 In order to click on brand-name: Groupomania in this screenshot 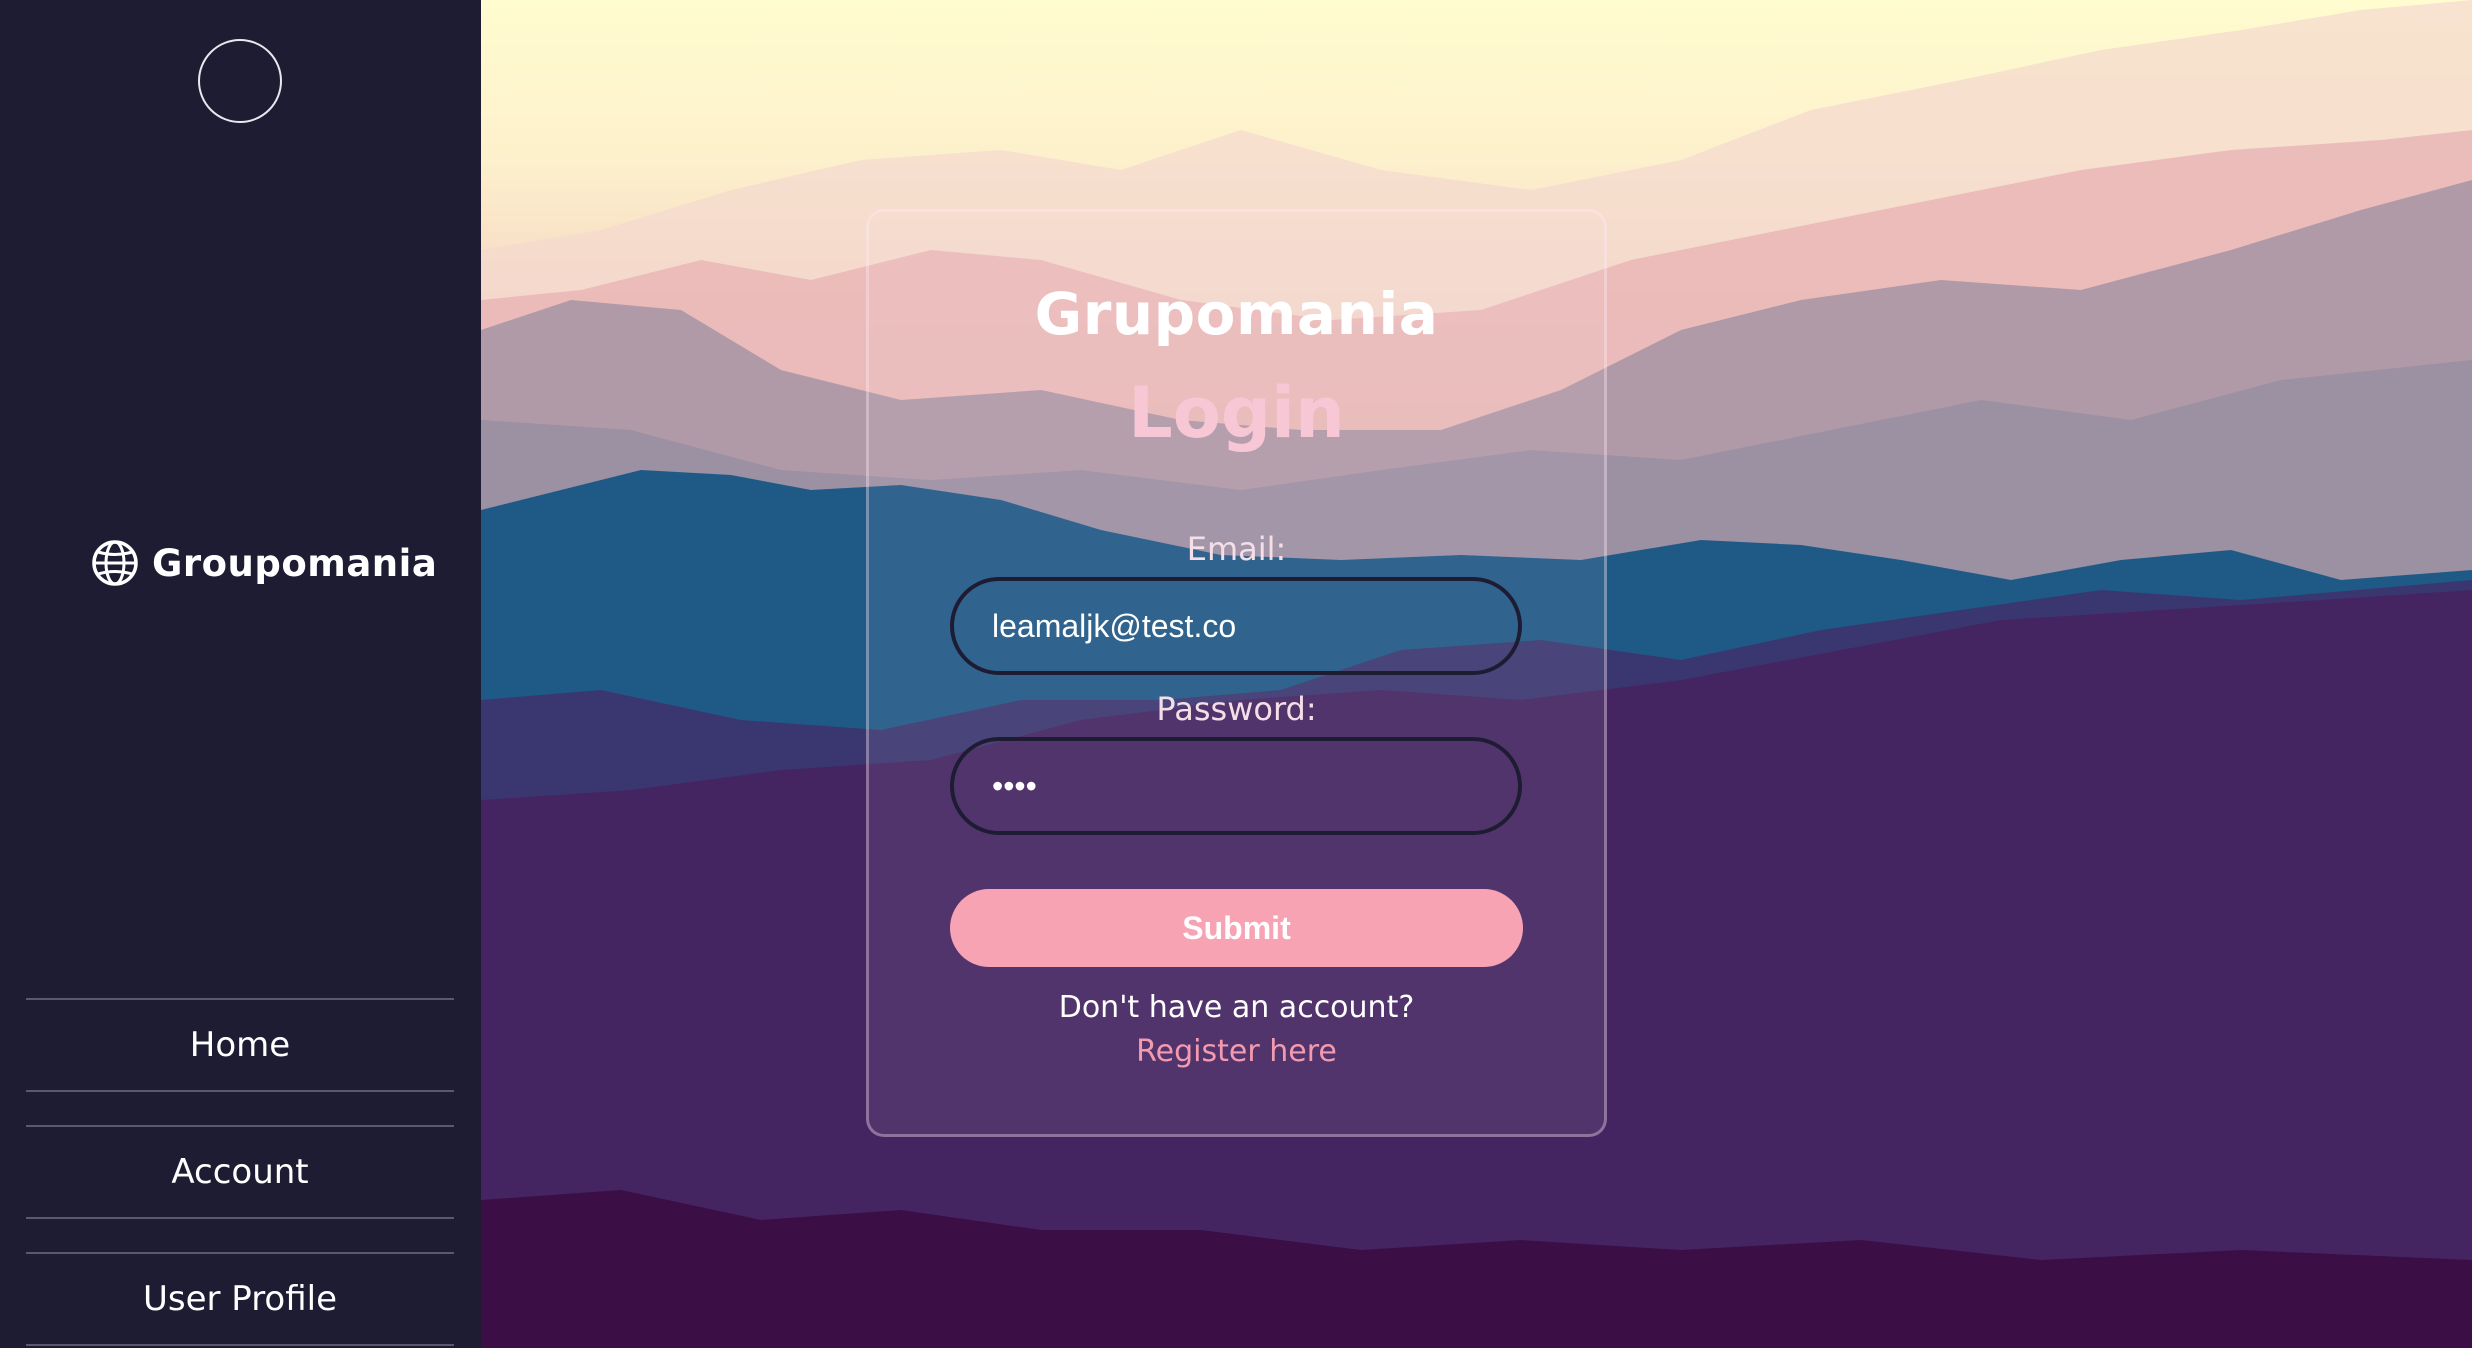, I will do `click(295, 563)`.